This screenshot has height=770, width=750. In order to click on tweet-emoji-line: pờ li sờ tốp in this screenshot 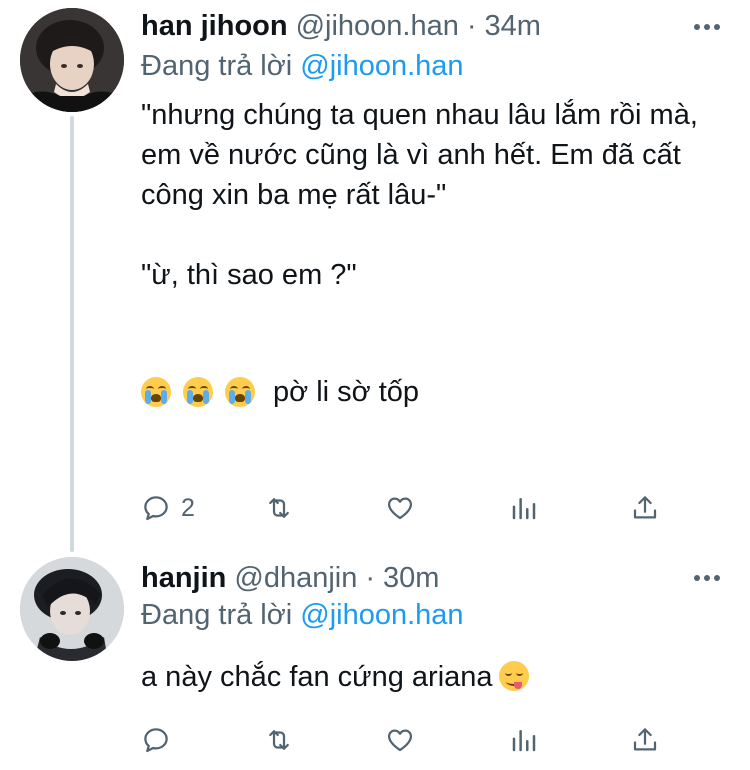, I will do `click(280, 392)`.